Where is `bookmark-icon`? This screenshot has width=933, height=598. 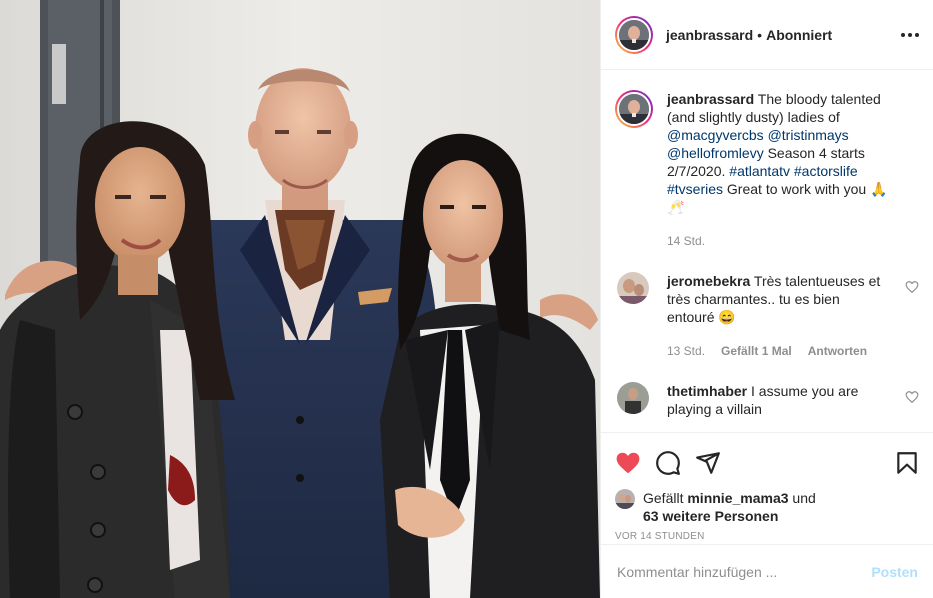 bookmark-icon is located at coordinates (907, 463).